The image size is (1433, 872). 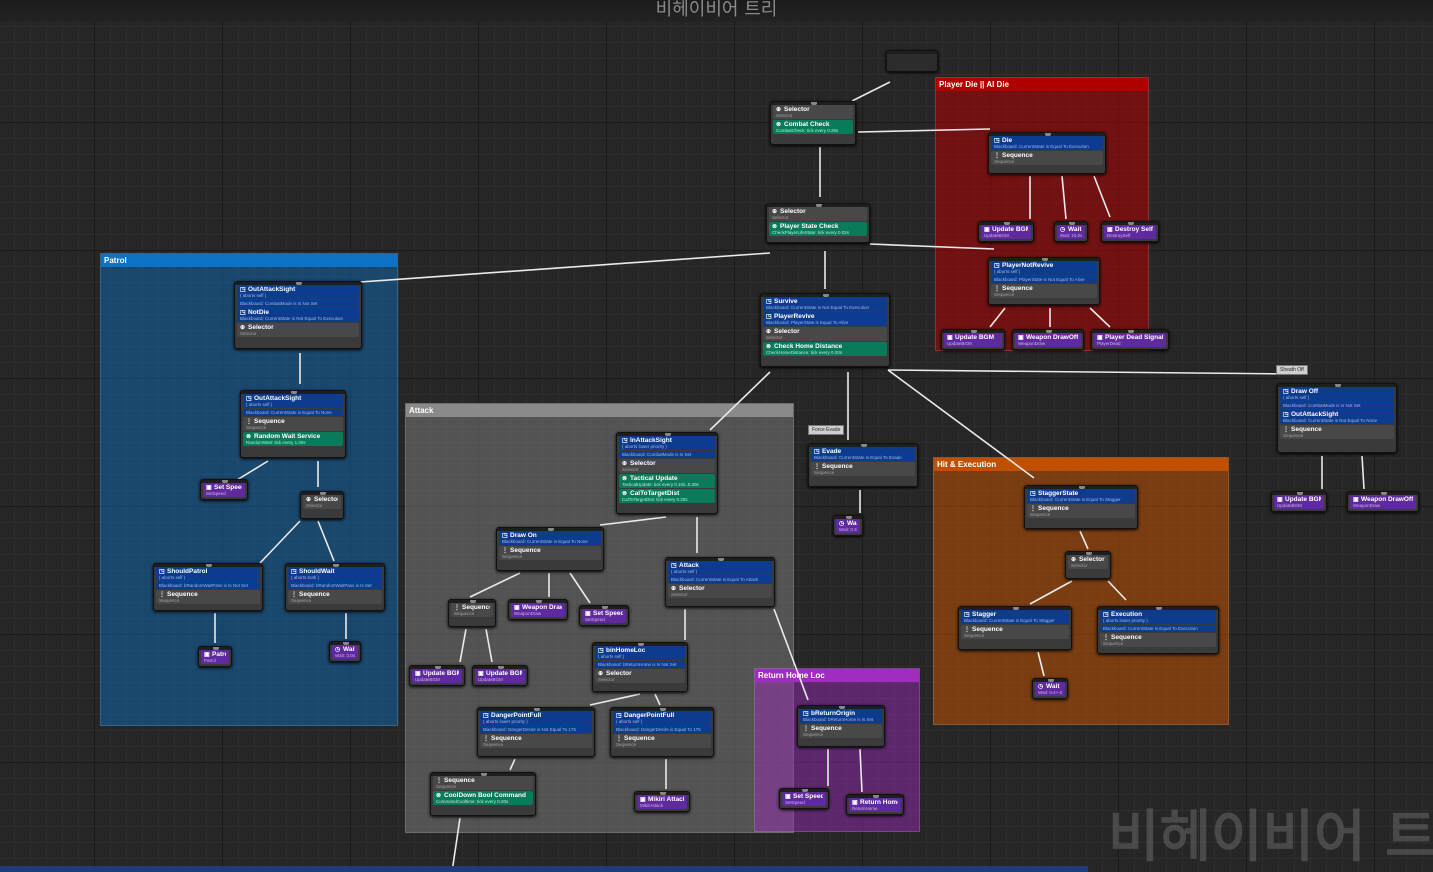 I want to click on bt-node-evade-wait: ◷WaitWait: 0.3s, so click(x=848, y=525).